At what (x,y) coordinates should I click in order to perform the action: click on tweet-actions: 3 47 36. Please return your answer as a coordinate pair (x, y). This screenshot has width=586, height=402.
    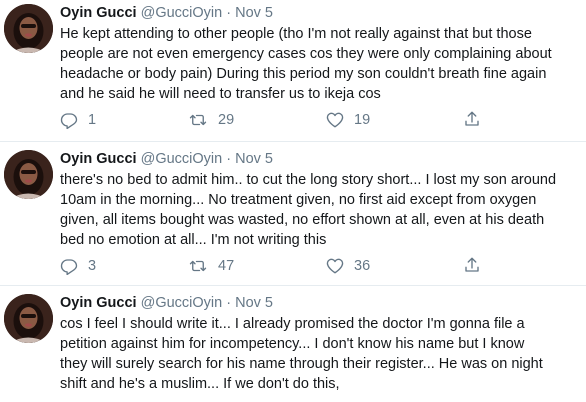
    Looking at the image, I should click on (320, 266).